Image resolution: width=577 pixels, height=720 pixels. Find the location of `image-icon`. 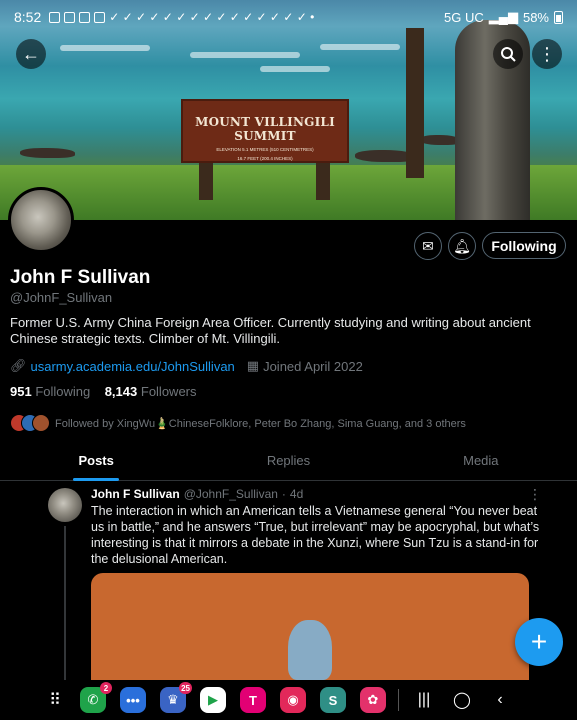

image-icon is located at coordinates (100, 17).